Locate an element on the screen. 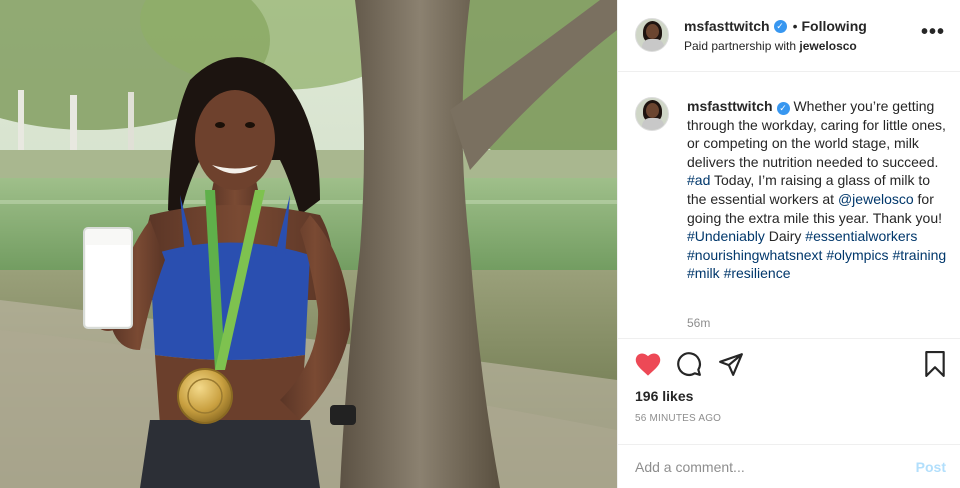 Image resolution: width=960 pixels, height=488 pixels. caption-link: #nourishingwhatsnext is located at coordinates (754, 255).